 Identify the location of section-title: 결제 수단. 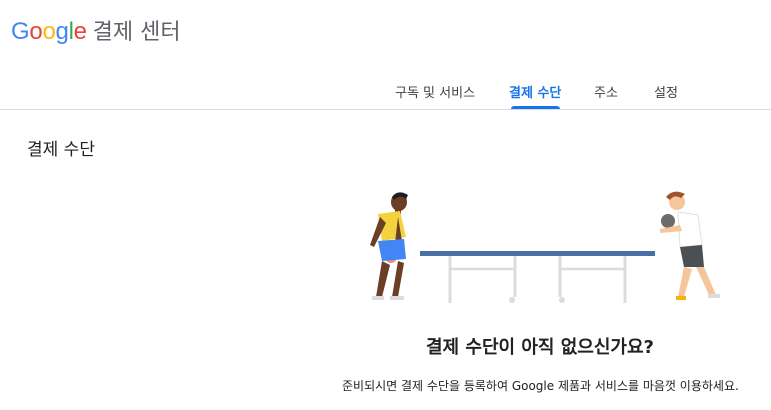
(61, 150).